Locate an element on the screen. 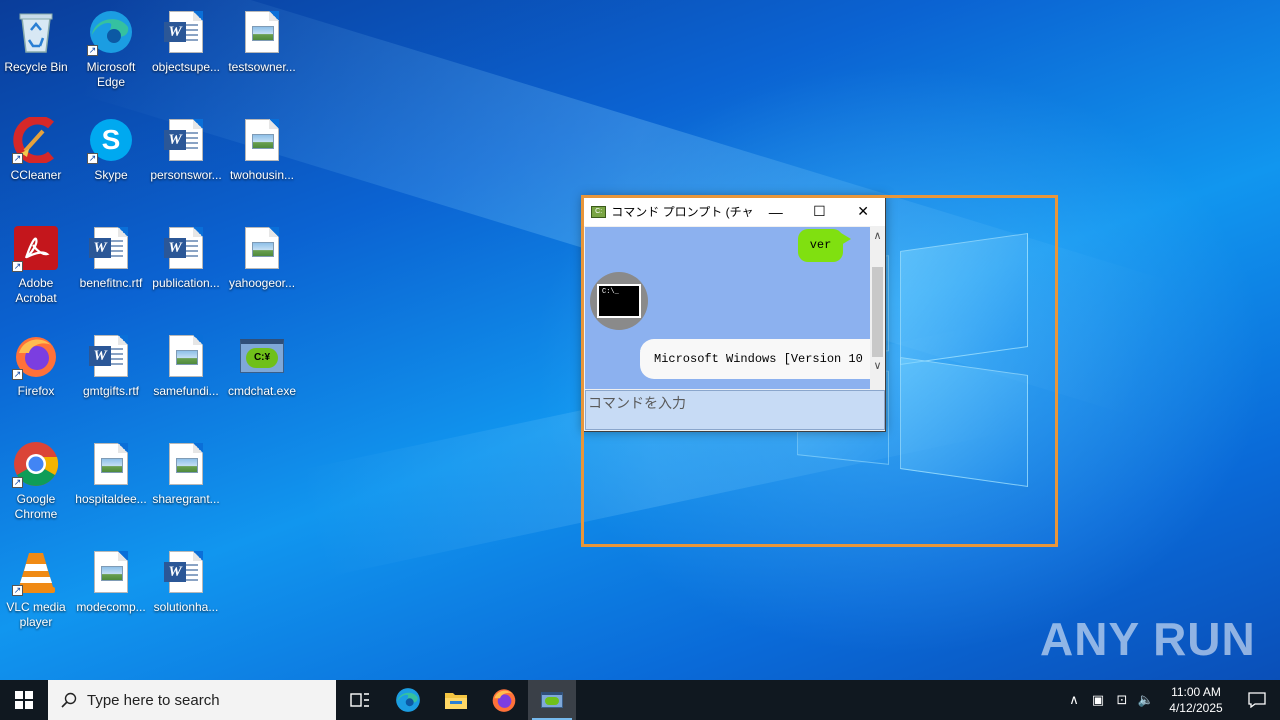 This screenshot has width=1280, height=720. windows-start-icon is located at coordinates (24, 700).